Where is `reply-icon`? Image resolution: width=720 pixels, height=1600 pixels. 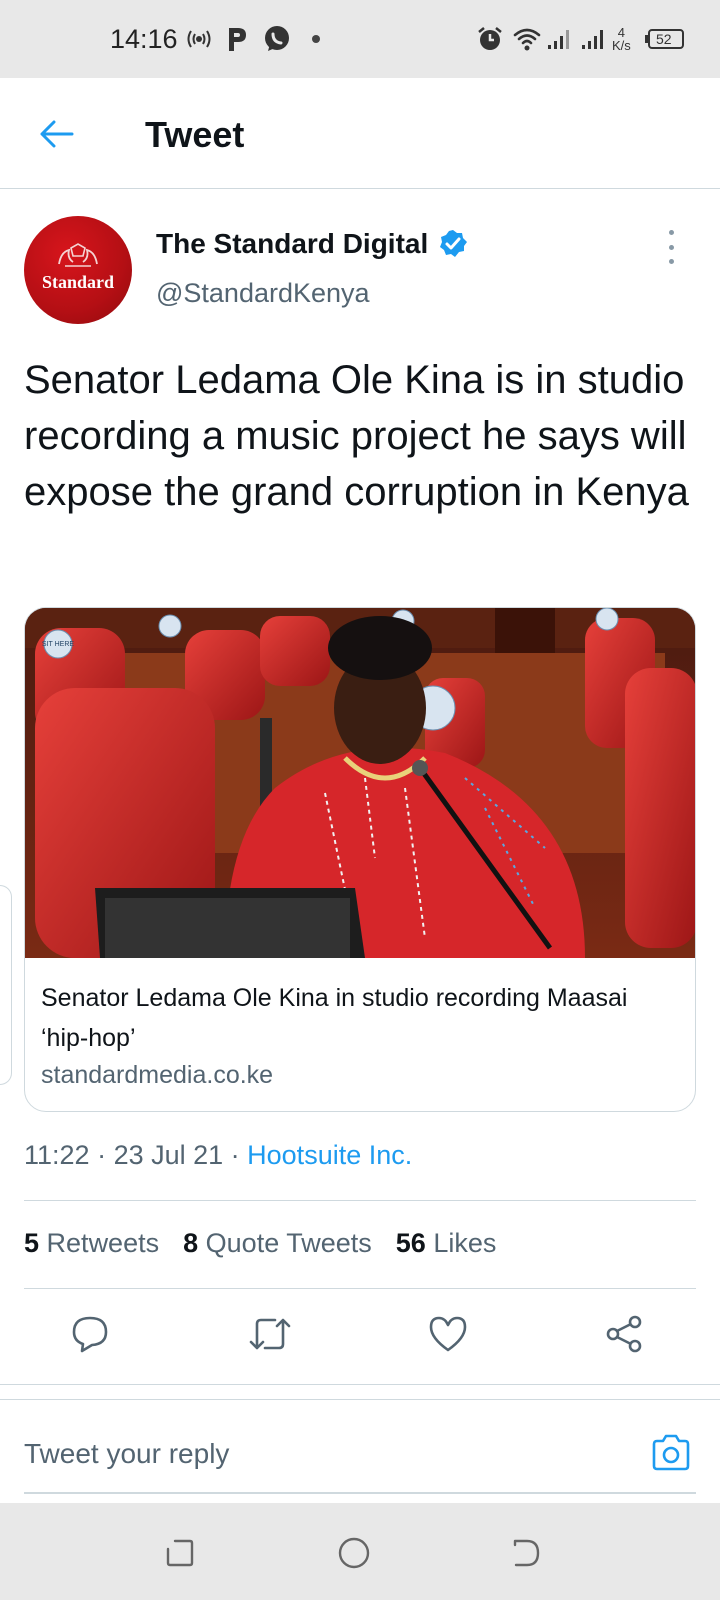
reply-icon is located at coordinates (90, 1334).